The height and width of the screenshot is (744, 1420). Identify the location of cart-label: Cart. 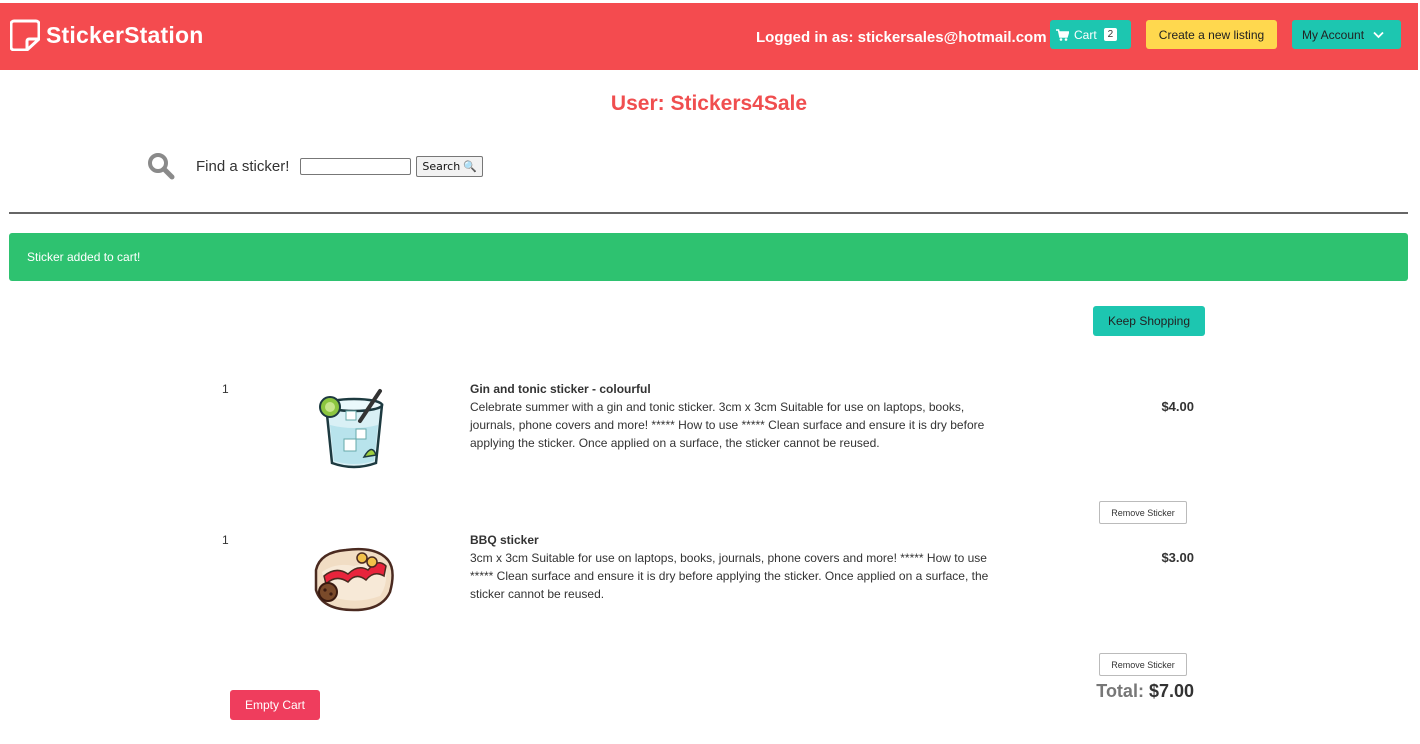
(1085, 34).